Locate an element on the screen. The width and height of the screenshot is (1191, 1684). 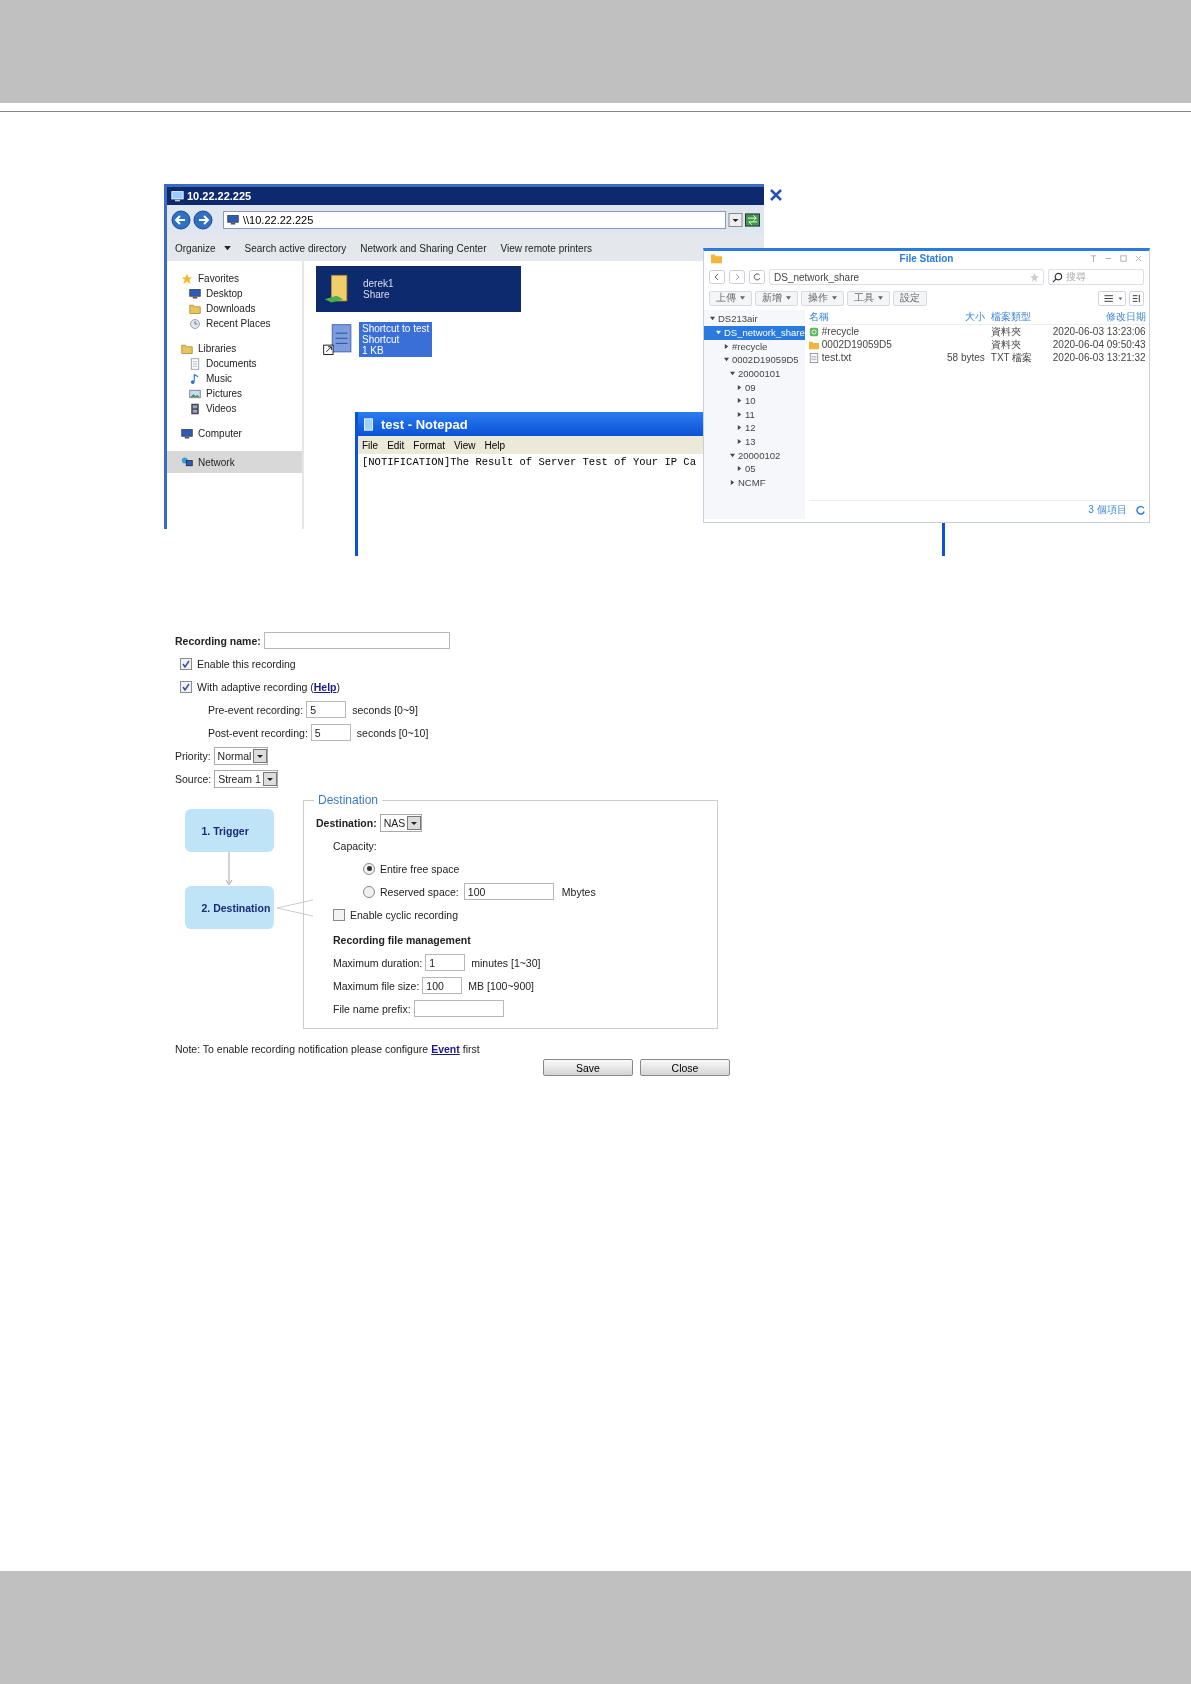
folder-tree-item: 05 is located at coordinates (754, 468).